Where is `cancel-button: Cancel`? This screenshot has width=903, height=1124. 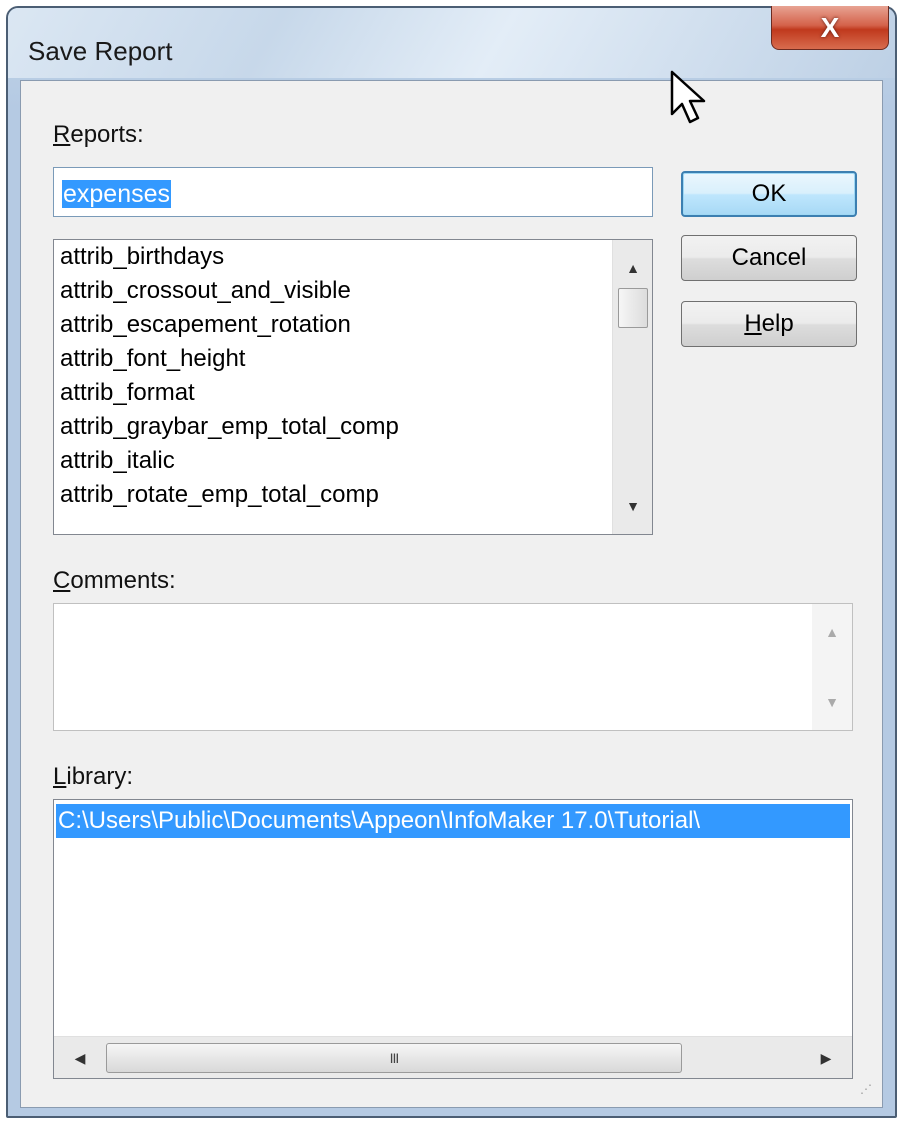 cancel-button: Cancel is located at coordinates (769, 258).